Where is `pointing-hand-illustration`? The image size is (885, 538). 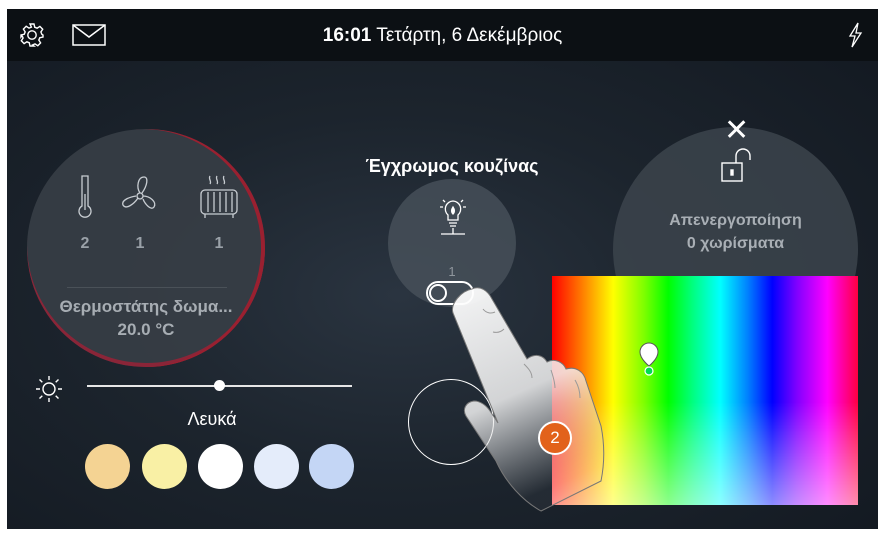
pointing-hand-illustration is located at coordinates (527, 401).